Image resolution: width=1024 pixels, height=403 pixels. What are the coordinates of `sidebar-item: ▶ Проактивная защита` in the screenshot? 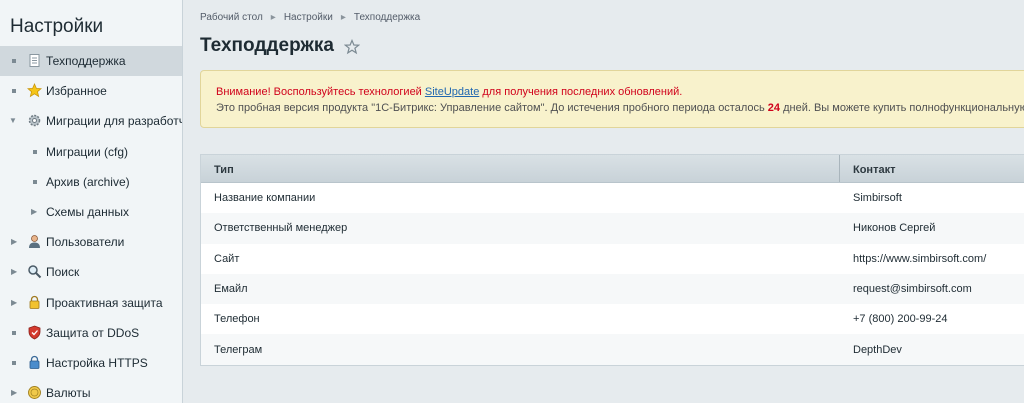 It's located at (91, 303).